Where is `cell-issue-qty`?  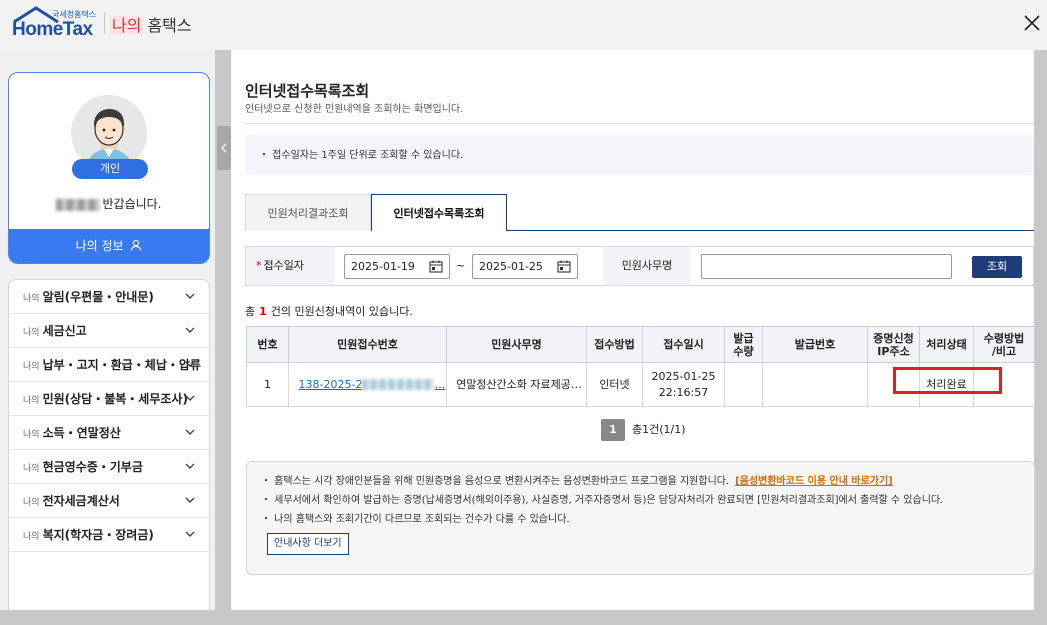
cell-issue-qty is located at coordinates (743, 384).